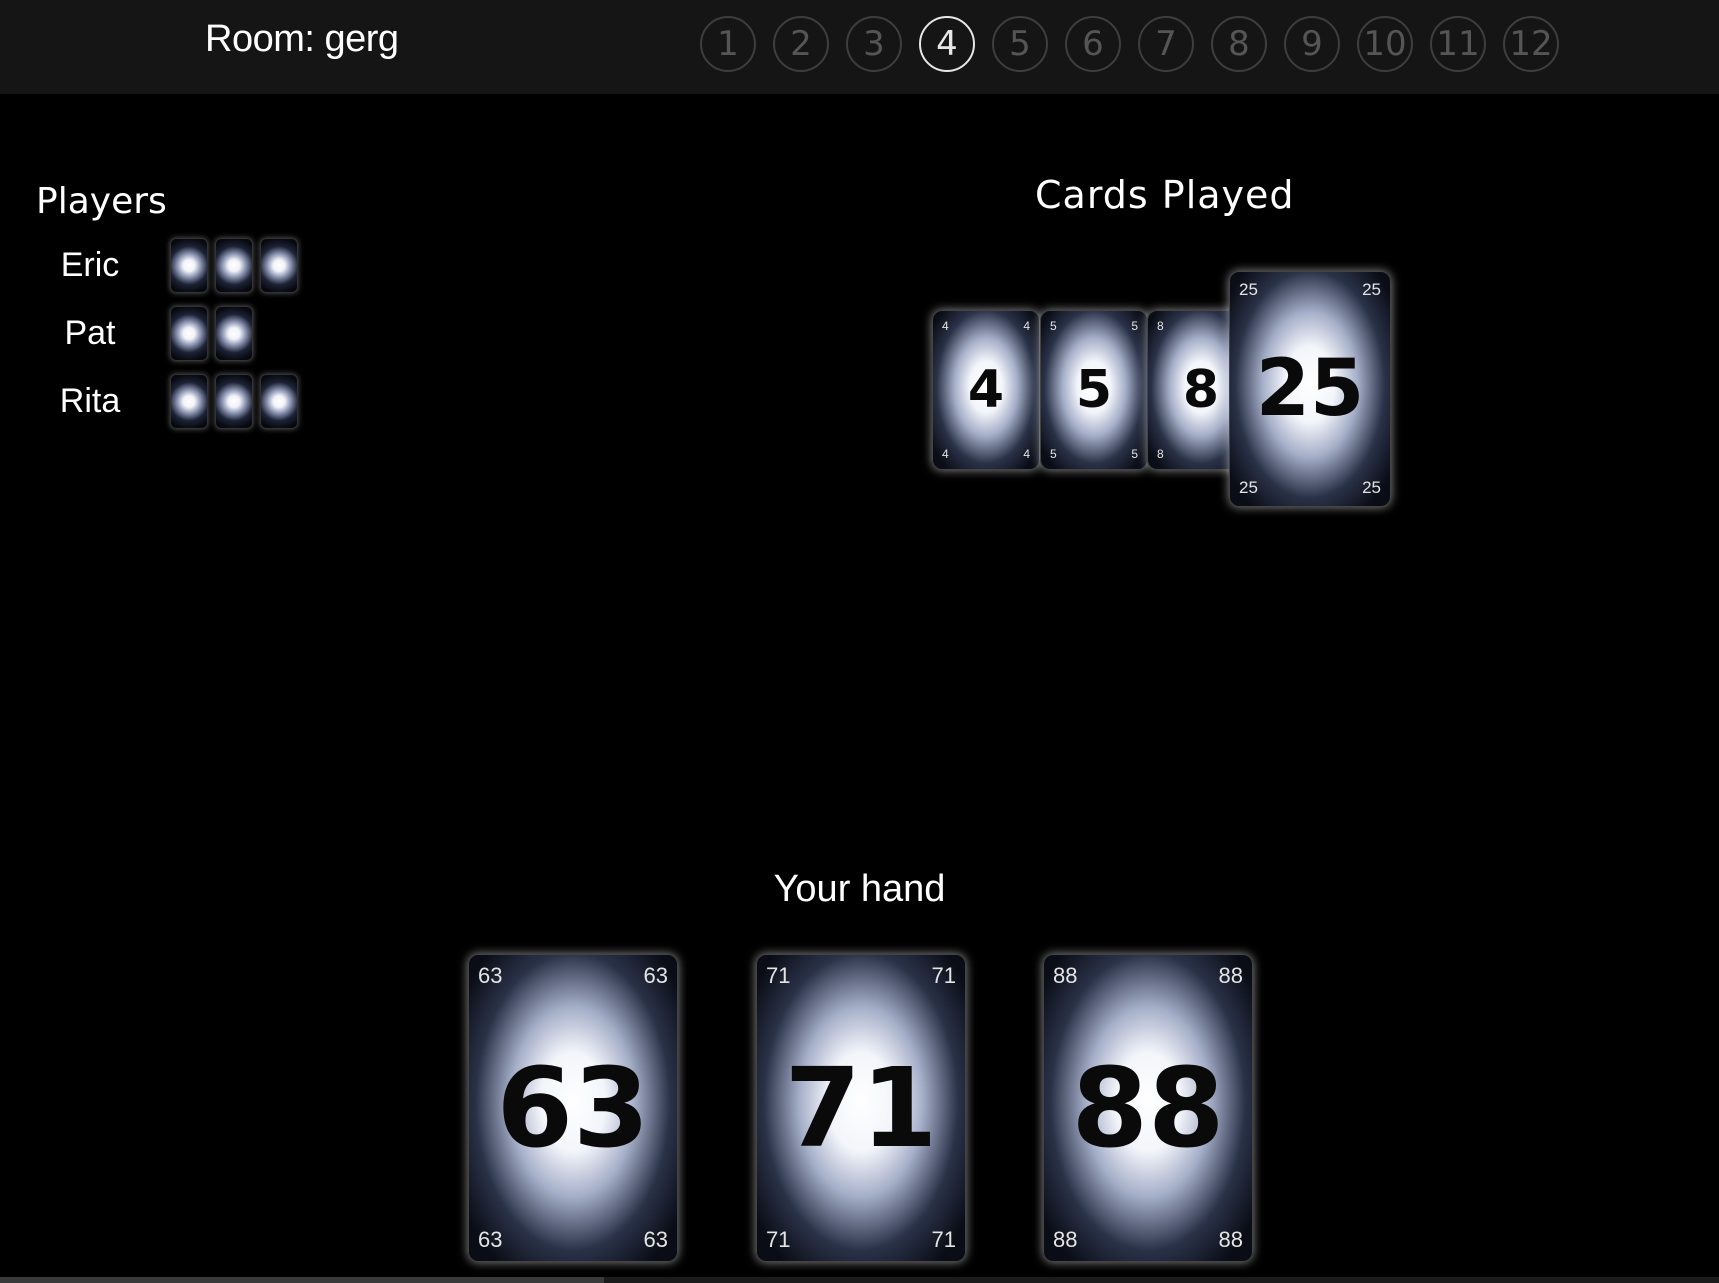  Describe the element at coordinates (1239, 44) in the screenshot. I see `round-8-button: 8` at that location.